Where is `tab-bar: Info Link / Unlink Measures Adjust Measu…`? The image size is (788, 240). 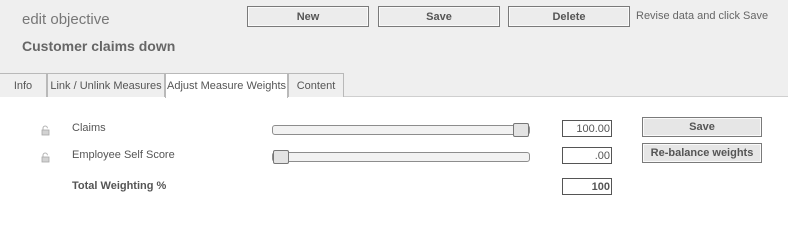 tab-bar: Info Link / Unlink Measures Adjust Measu… is located at coordinates (394, 85).